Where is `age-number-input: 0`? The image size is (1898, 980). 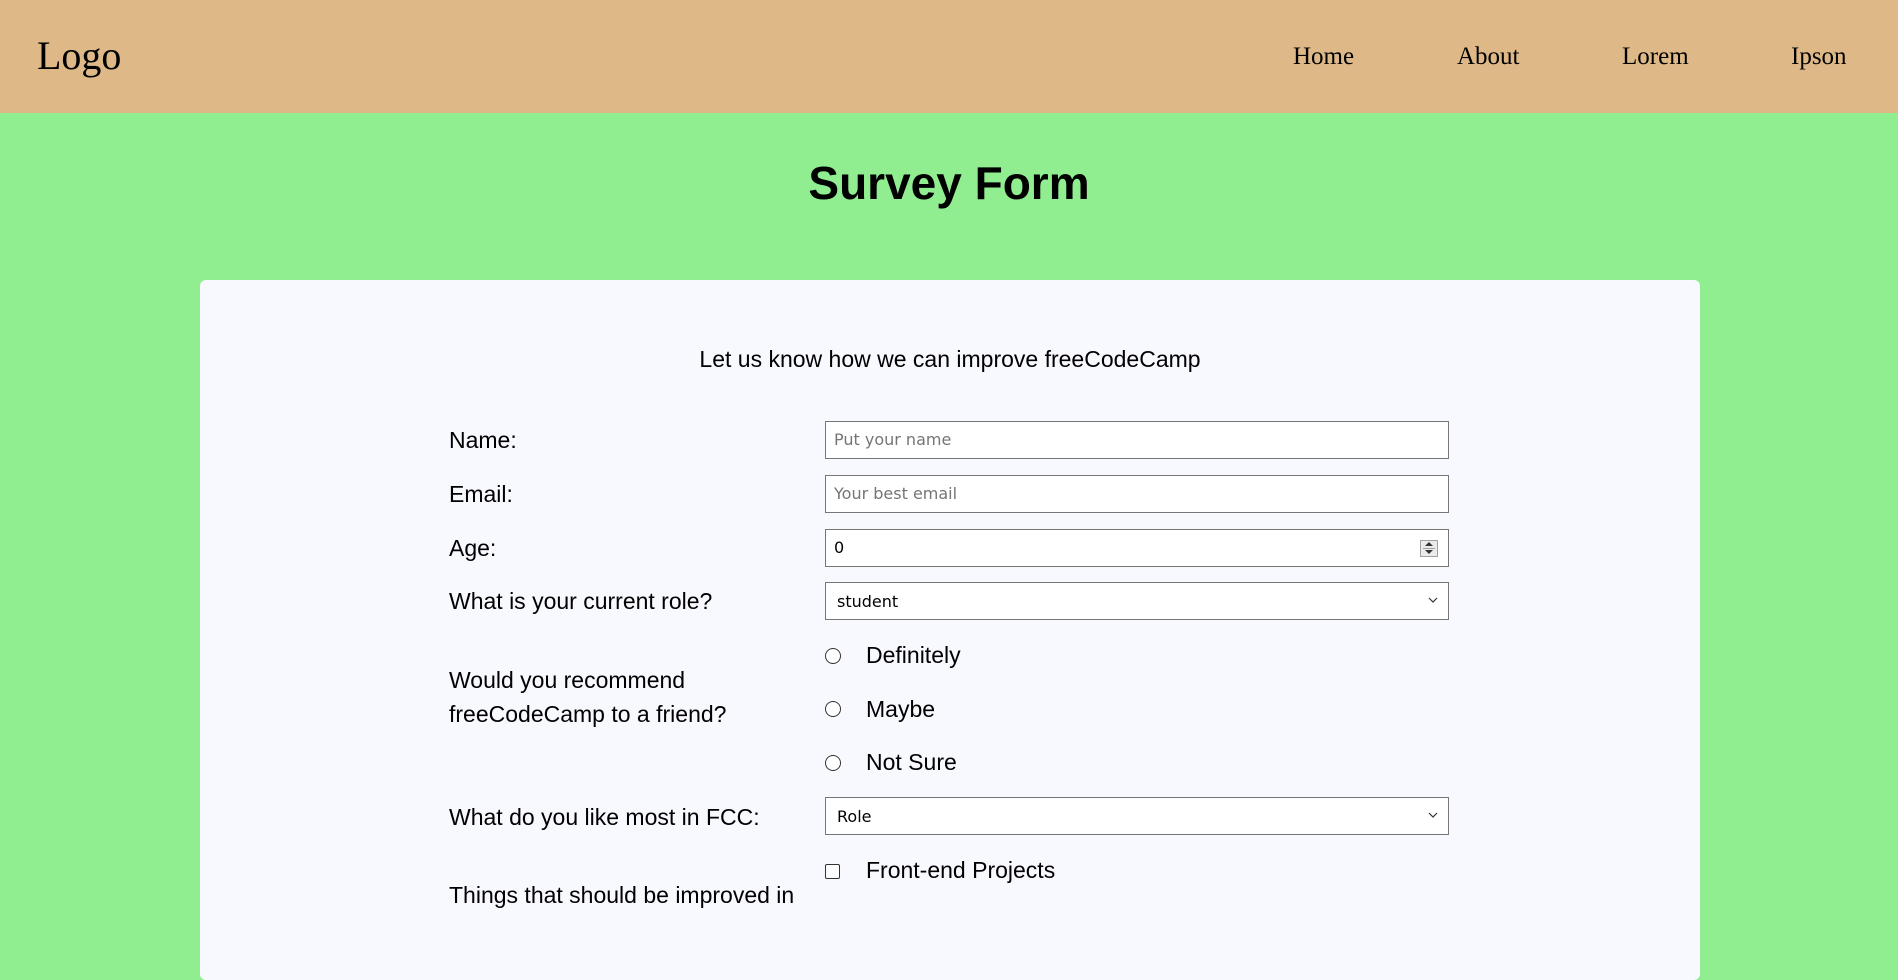 age-number-input: 0 is located at coordinates (1137, 548).